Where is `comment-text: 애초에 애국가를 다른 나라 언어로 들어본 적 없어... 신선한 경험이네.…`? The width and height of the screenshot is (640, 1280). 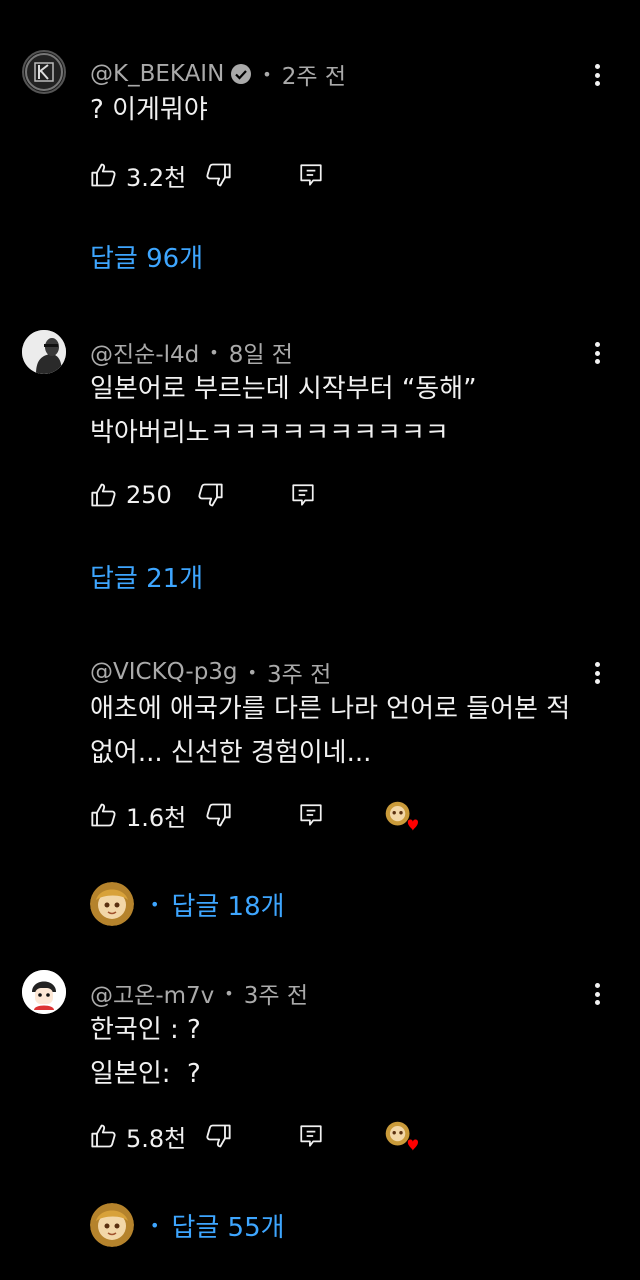
comment-text: 애초에 애국가를 다른 나라 언어로 들어본 적 없어... 신선한 경험이네.… is located at coordinates (330, 731).